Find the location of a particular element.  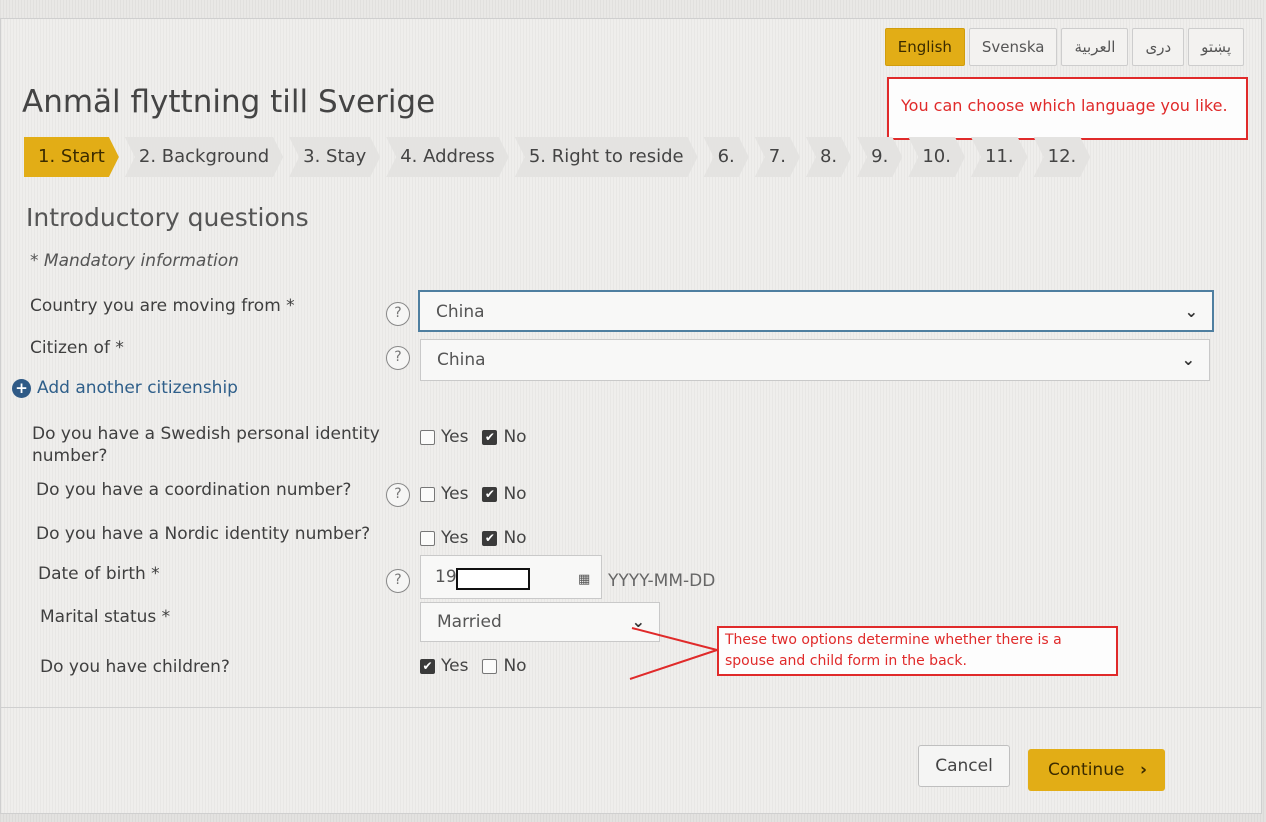

country-from-select: China ⌄ is located at coordinates (816, 311).